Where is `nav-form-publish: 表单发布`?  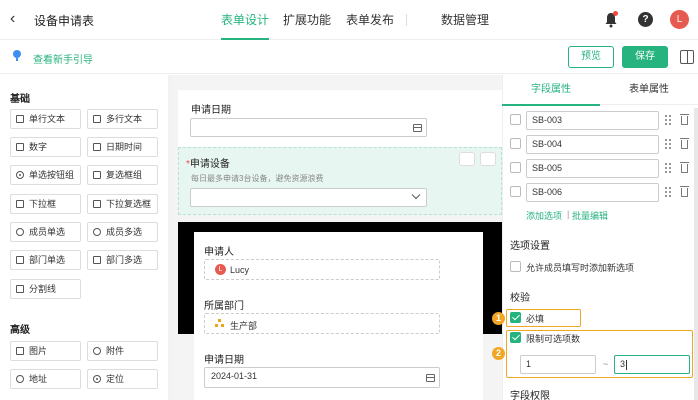
nav-form-publish: 表单发布 is located at coordinates (370, 20).